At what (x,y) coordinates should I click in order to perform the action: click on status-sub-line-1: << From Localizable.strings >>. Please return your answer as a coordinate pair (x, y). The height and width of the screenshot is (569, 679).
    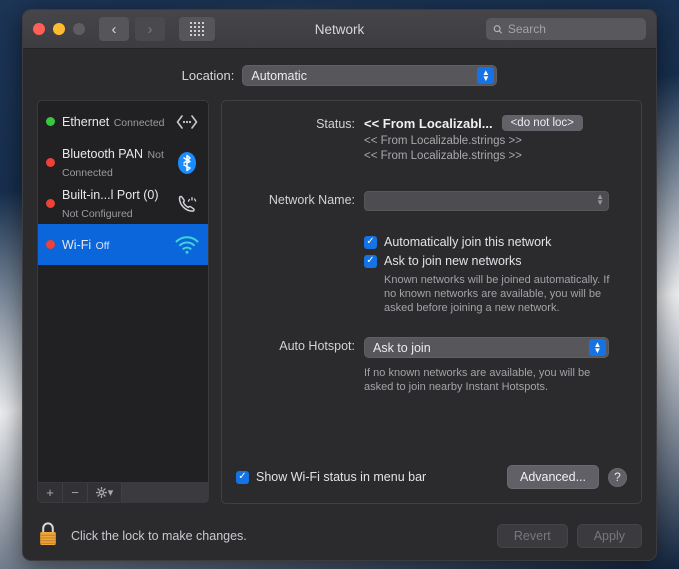
    Looking at the image, I should click on (443, 141).